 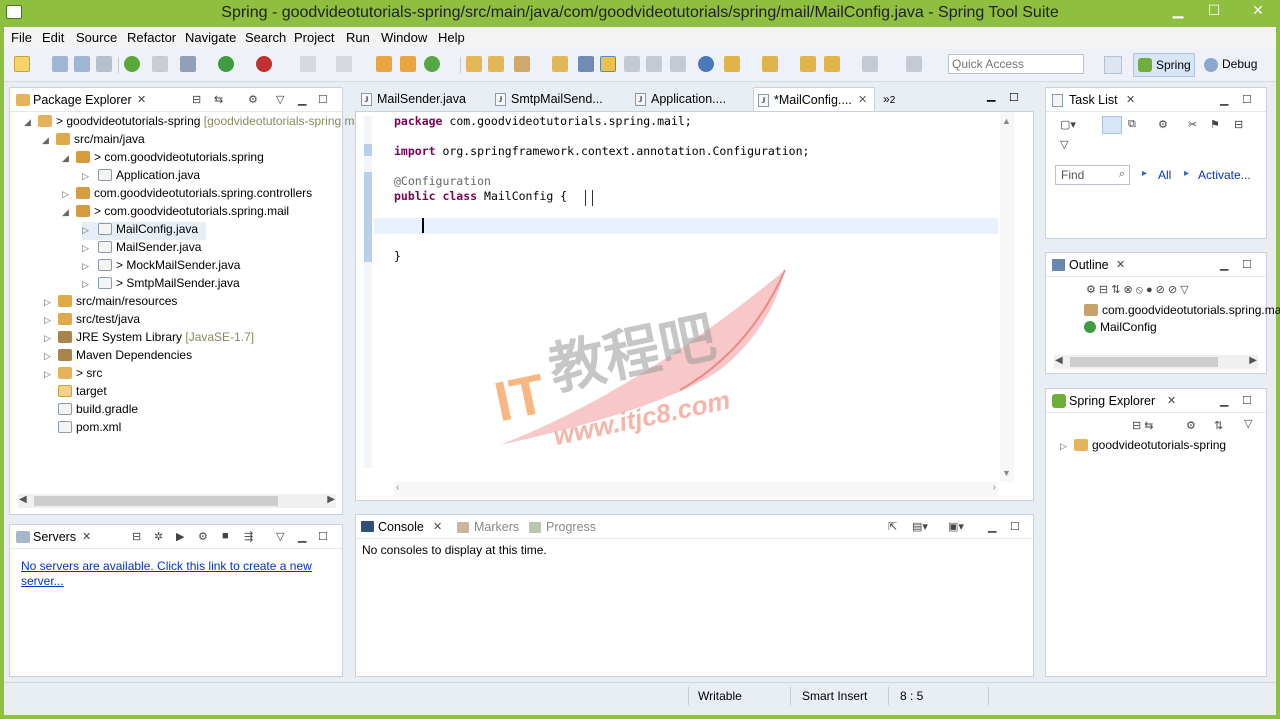 I want to click on new-icon, so click(x=22, y=64).